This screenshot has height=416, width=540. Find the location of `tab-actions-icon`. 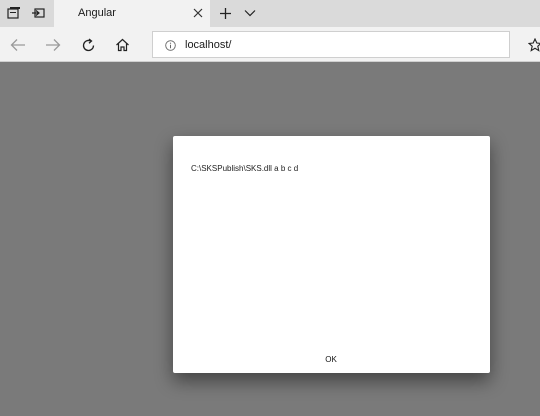

tab-actions-icon is located at coordinates (14, 13).